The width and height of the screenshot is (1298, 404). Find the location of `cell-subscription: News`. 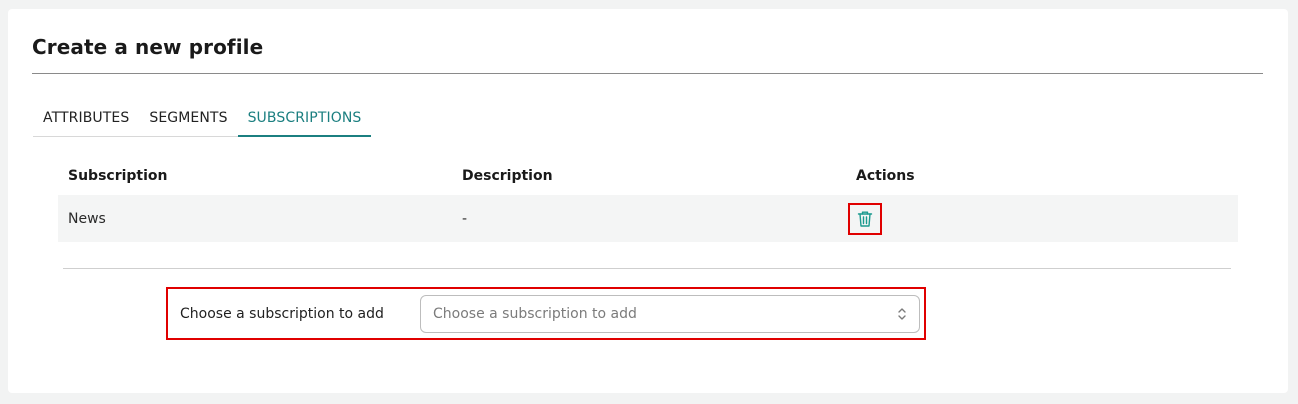

cell-subscription: News is located at coordinates (87, 218).